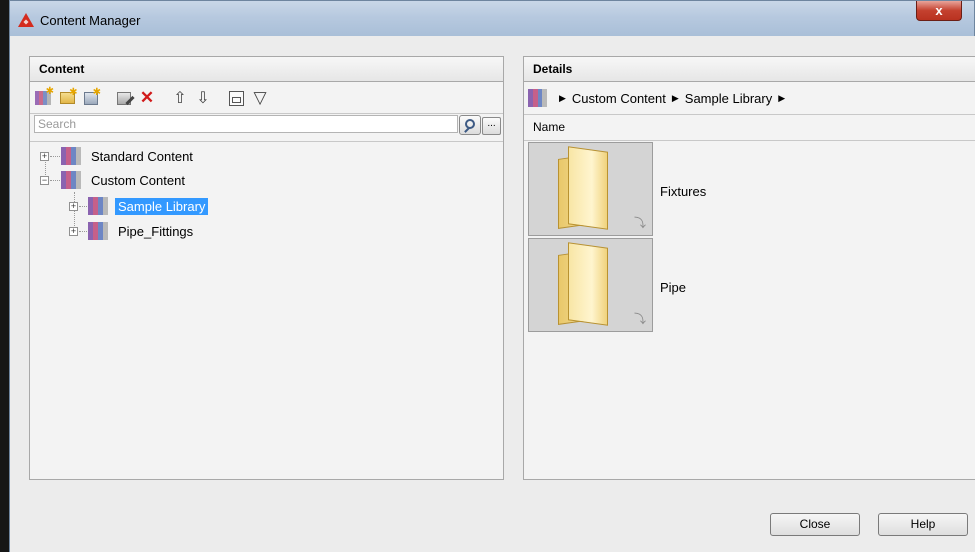 Image resolution: width=975 pixels, height=552 pixels. What do you see at coordinates (470, 125) in the screenshot?
I see `search-button` at bounding box center [470, 125].